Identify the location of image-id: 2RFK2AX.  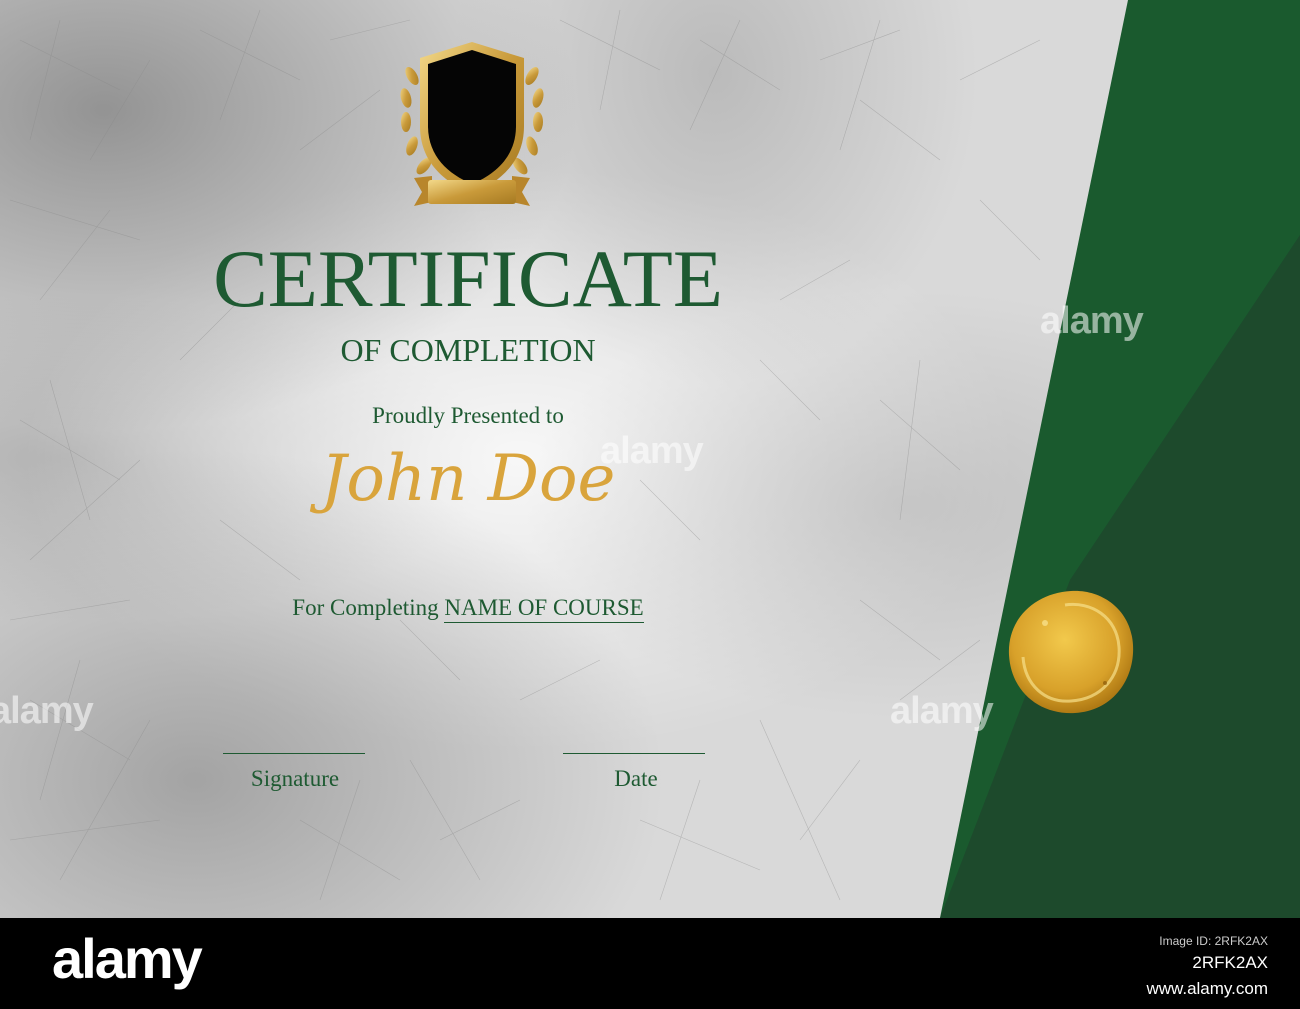
(1230, 962).